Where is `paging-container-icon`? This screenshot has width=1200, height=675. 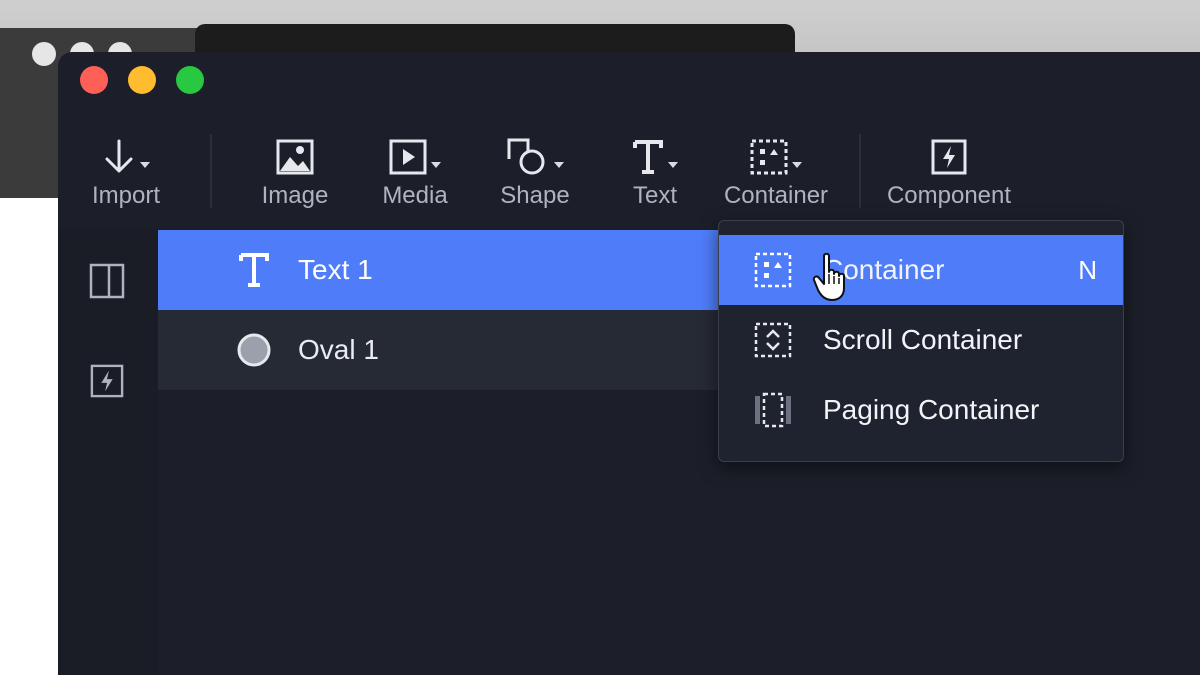
paging-container-icon is located at coordinates (773, 410).